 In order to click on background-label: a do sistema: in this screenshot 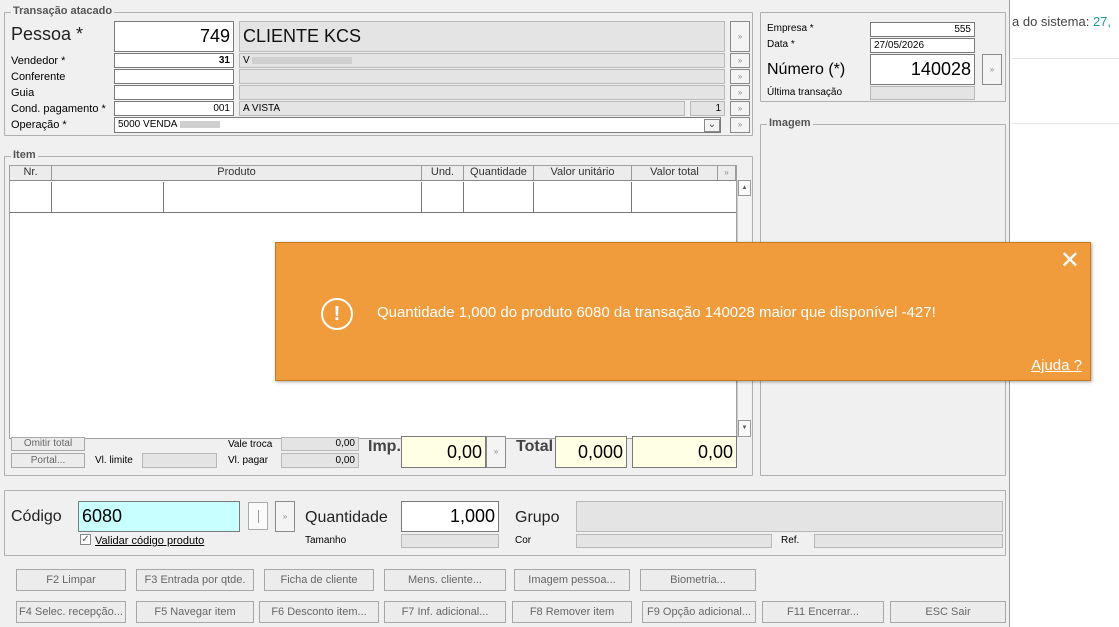, I will do `click(1051, 21)`.